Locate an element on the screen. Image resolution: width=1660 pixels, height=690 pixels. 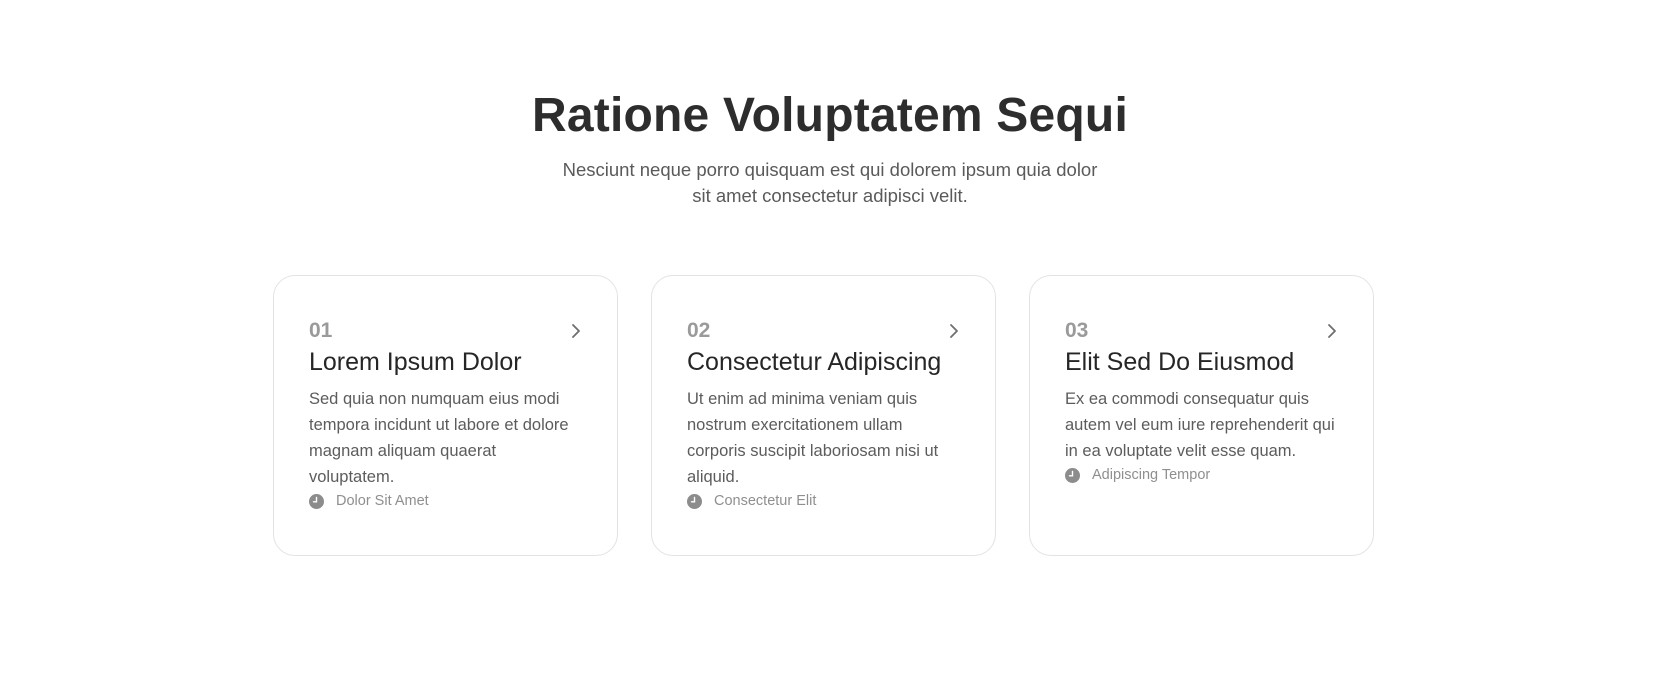
card-number: 02 is located at coordinates (699, 330).